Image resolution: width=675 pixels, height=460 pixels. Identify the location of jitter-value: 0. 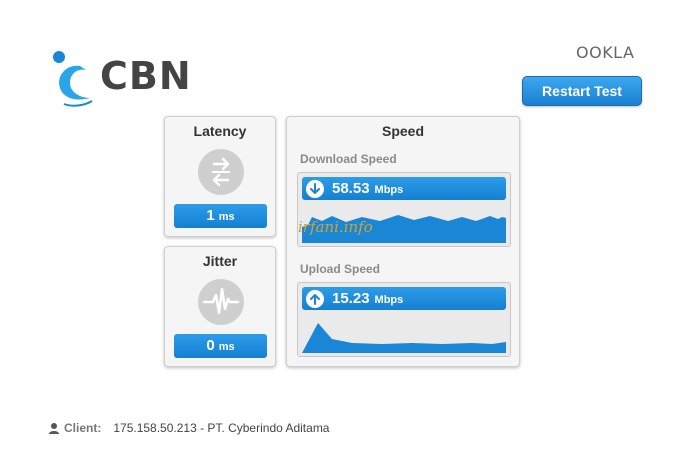
(210, 345).